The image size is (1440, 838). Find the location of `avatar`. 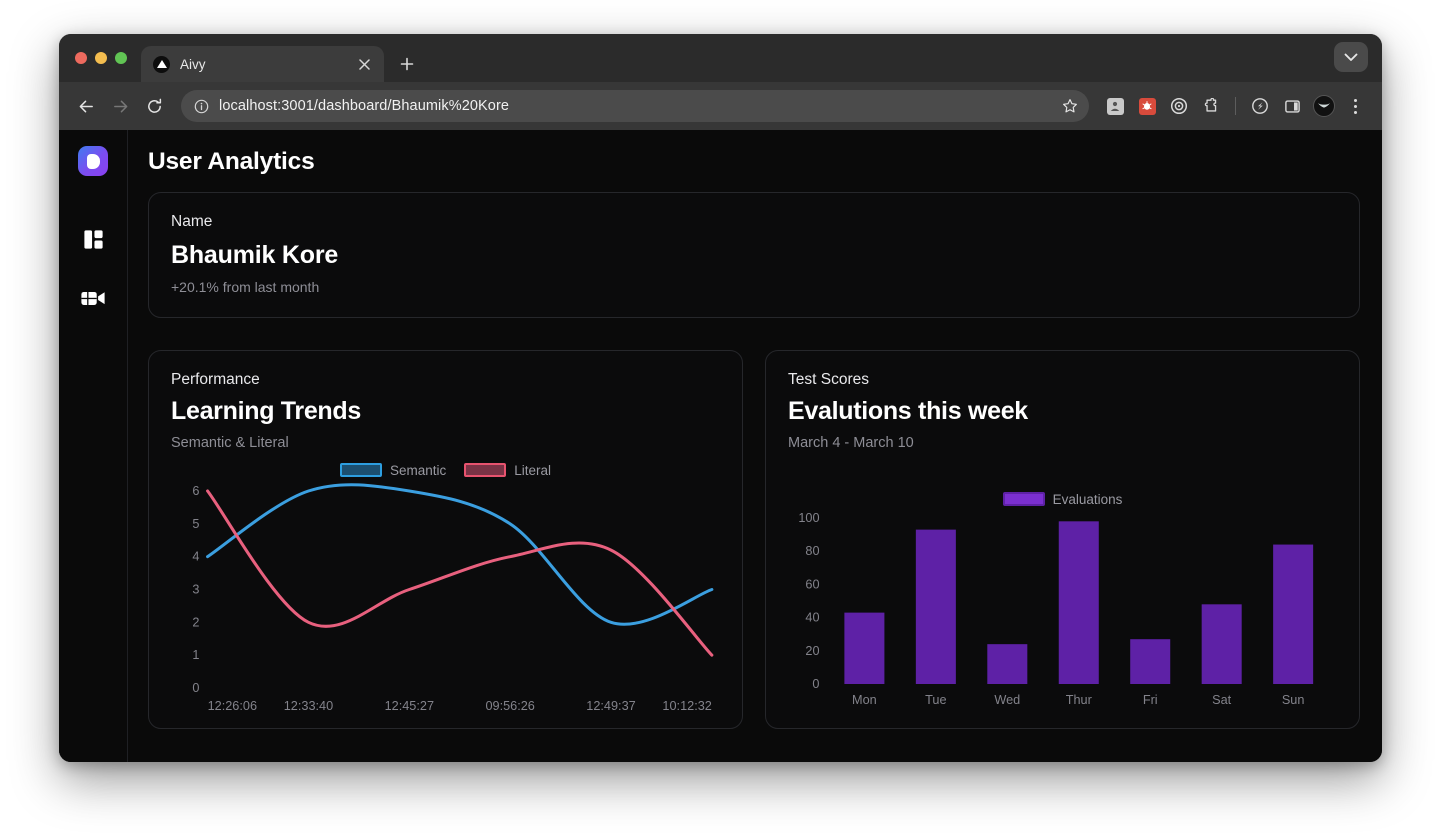

avatar is located at coordinates (1324, 106).